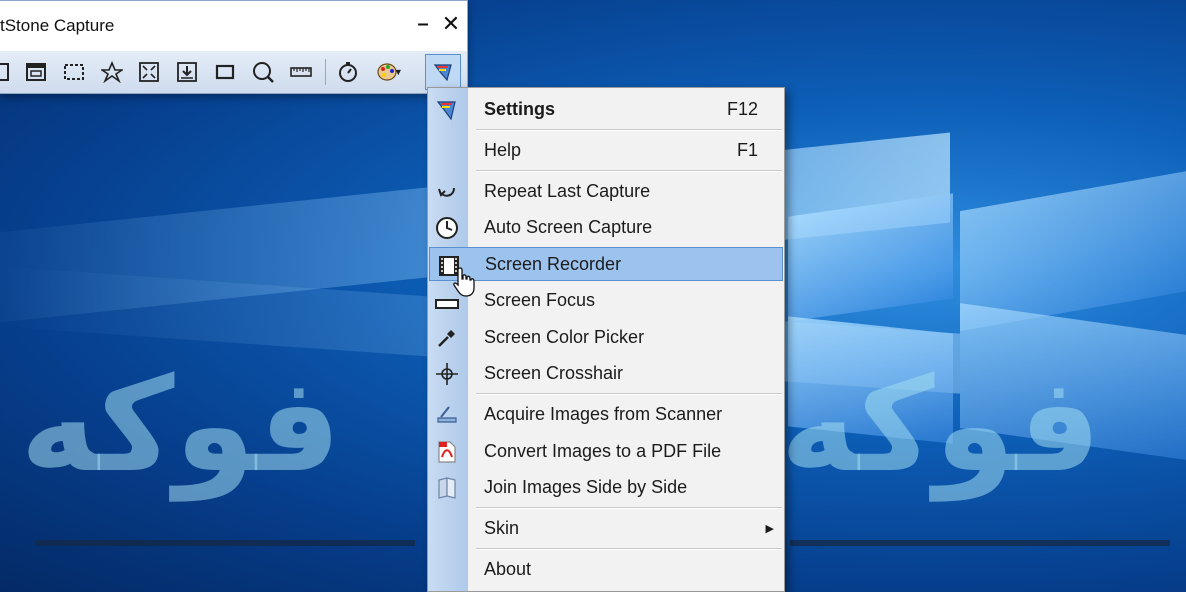 Image resolution: width=1186 pixels, height=592 pixels. Describe the element at coordinates (225, 72) in the screenshot. I see `capture-fixed-region-icon` at that location.